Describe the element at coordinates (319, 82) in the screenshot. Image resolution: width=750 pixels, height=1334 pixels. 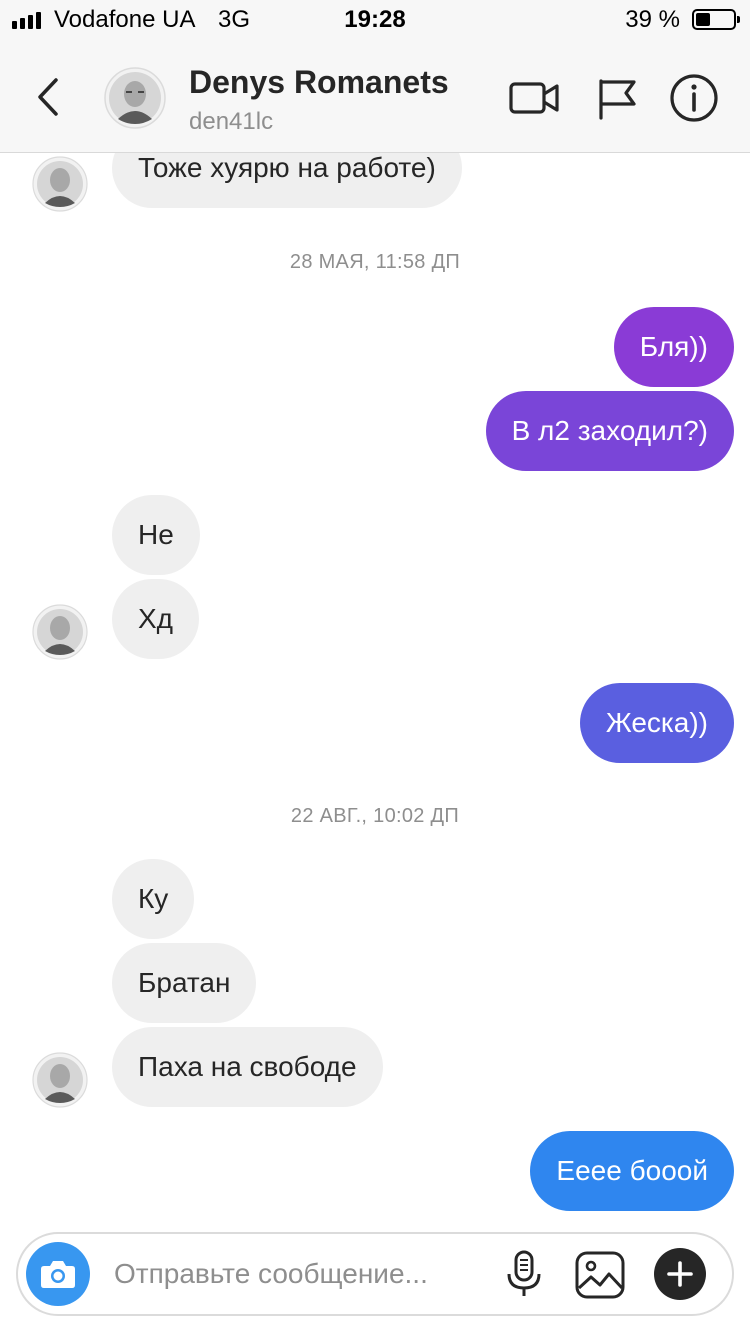
I see `contact-name: Denys Romanets` at that location.